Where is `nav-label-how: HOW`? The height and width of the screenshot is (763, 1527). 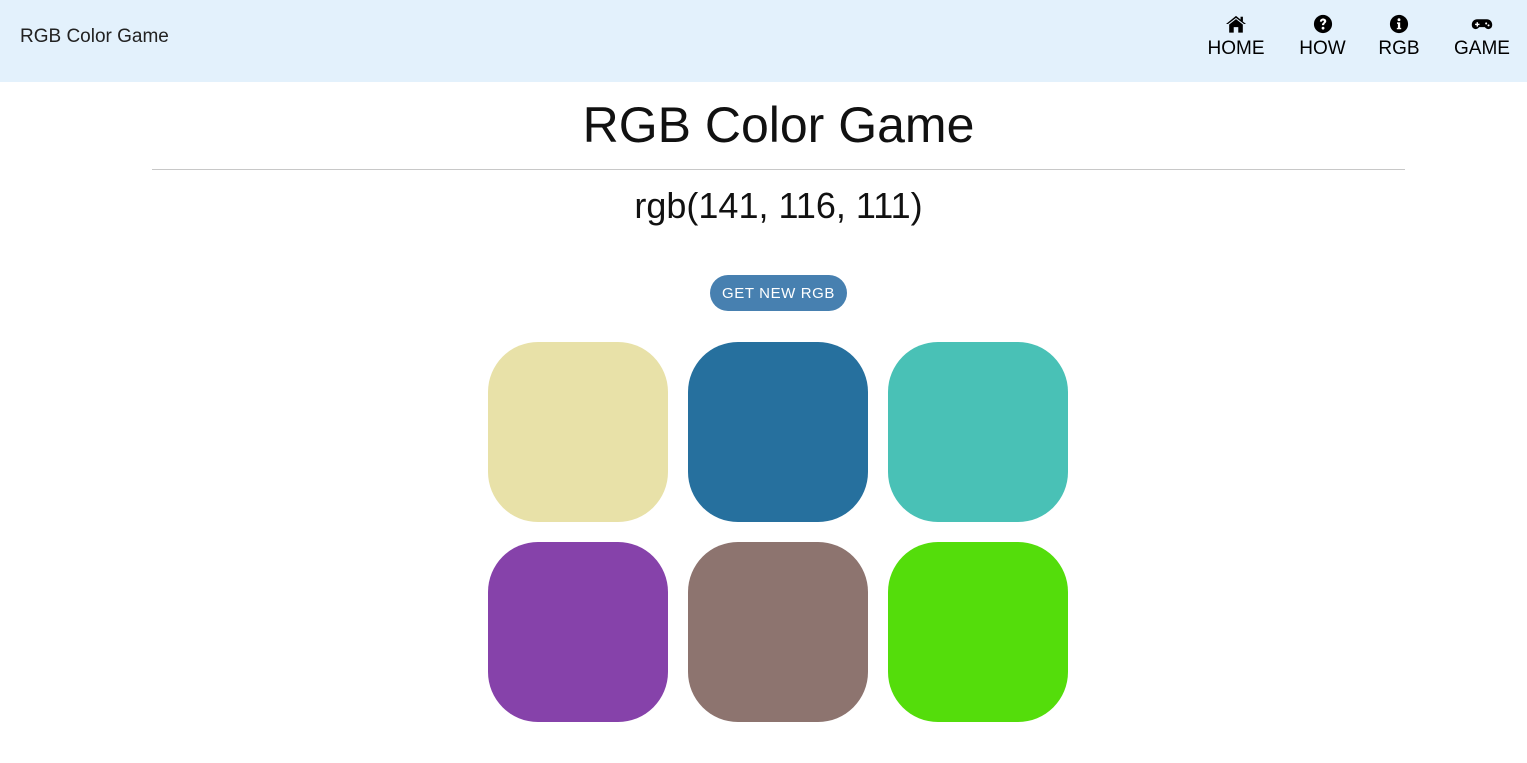 nav-label-how: HOW is located at coordinates (1322, 48).